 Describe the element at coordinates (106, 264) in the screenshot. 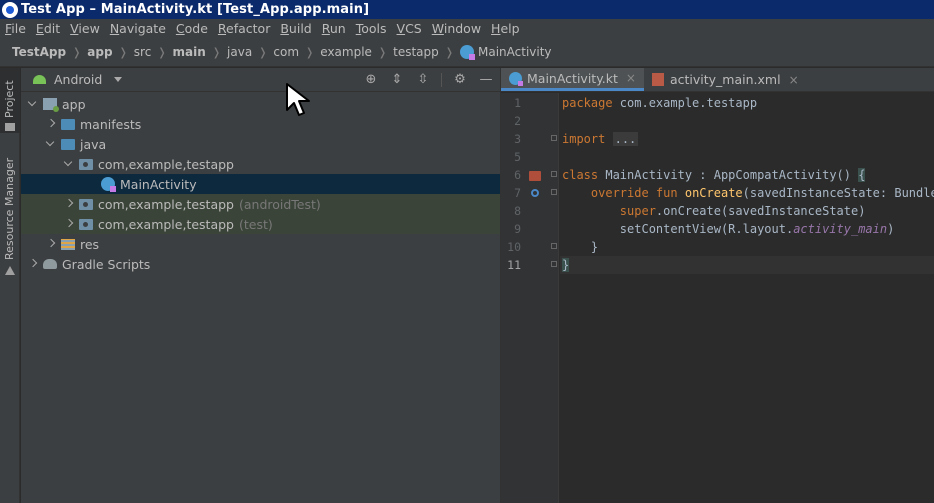

I see `tree-item-label: Gradle Scripts` at that location.